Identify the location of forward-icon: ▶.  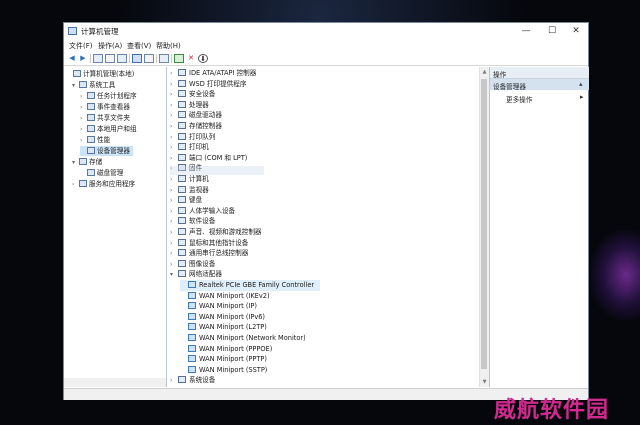
(83, 58).